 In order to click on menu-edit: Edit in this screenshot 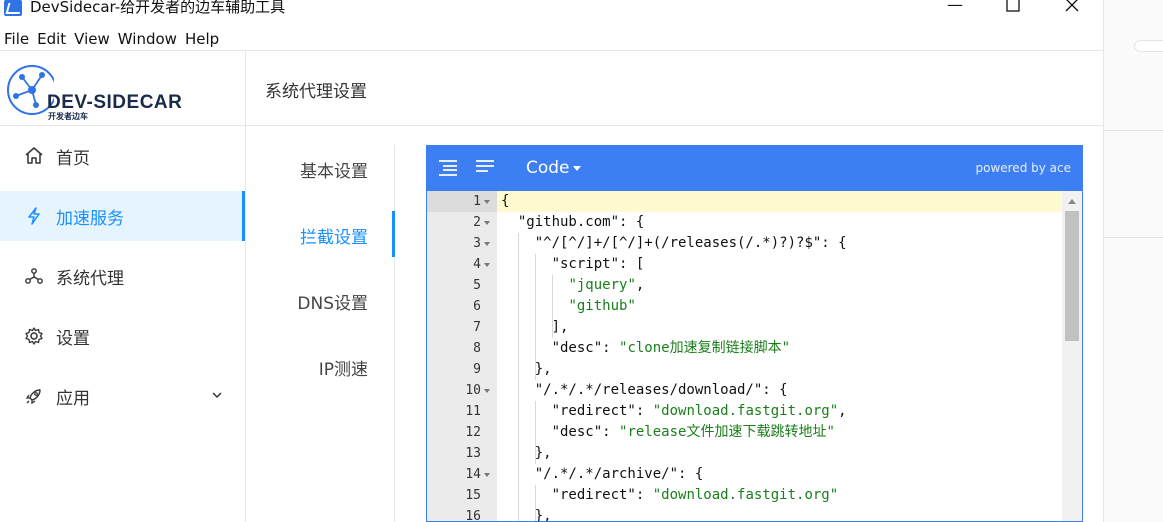, I will do `click(51, 39)`.